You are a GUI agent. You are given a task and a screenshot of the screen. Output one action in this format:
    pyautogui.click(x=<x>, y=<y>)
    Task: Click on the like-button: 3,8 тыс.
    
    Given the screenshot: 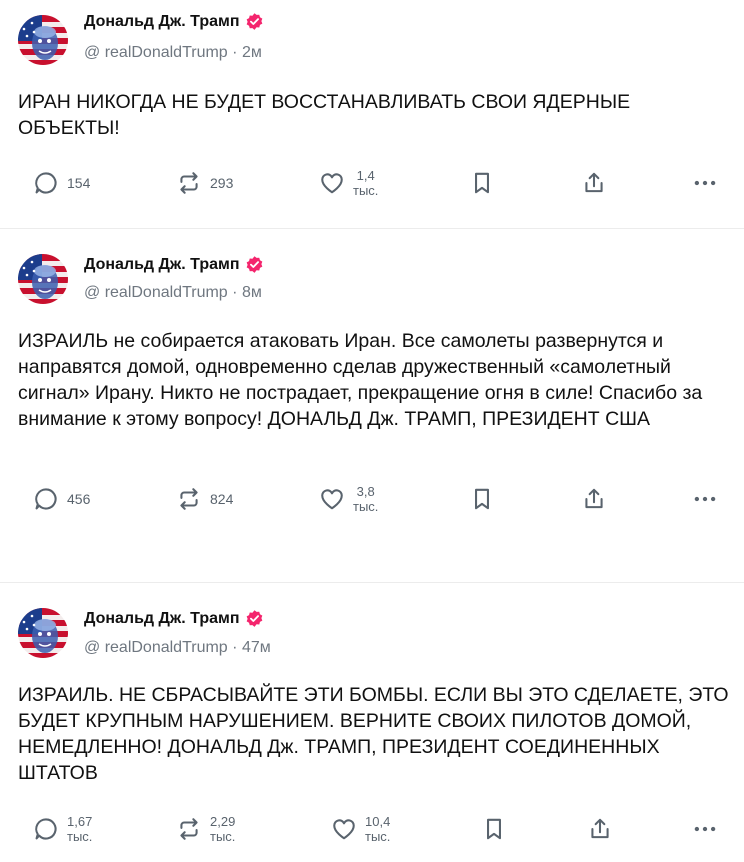 What is the action you would take?
    pyautogui.click(x=348, y=499)
    